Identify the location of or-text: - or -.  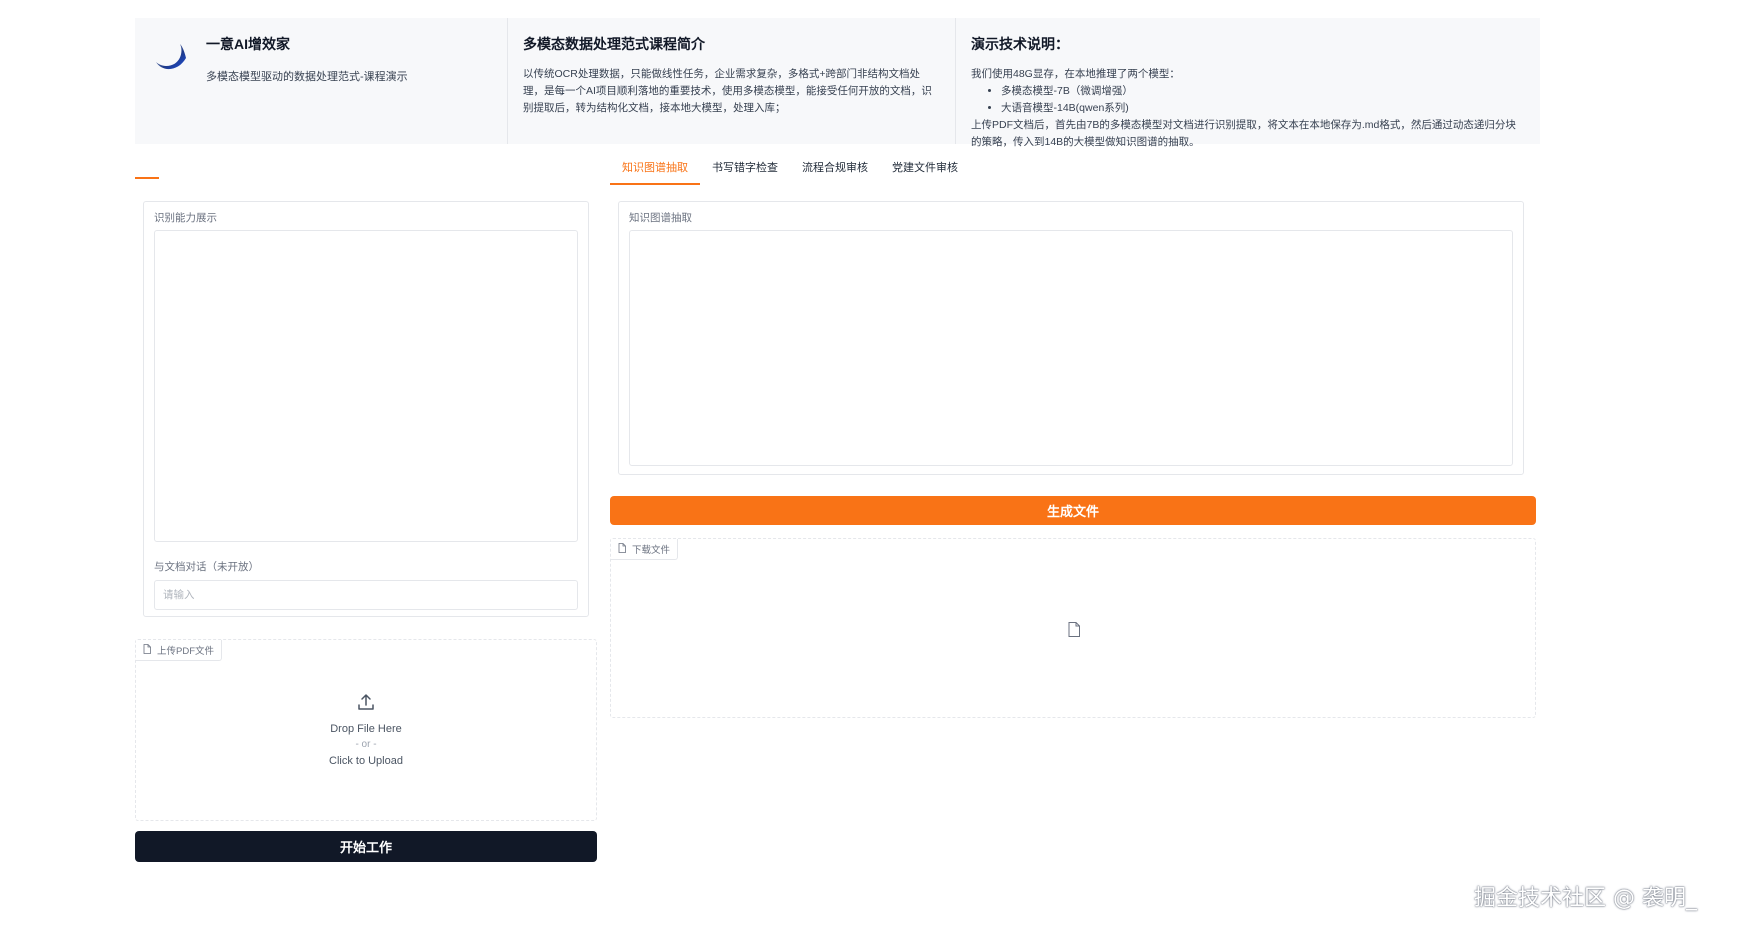
(366, 744).